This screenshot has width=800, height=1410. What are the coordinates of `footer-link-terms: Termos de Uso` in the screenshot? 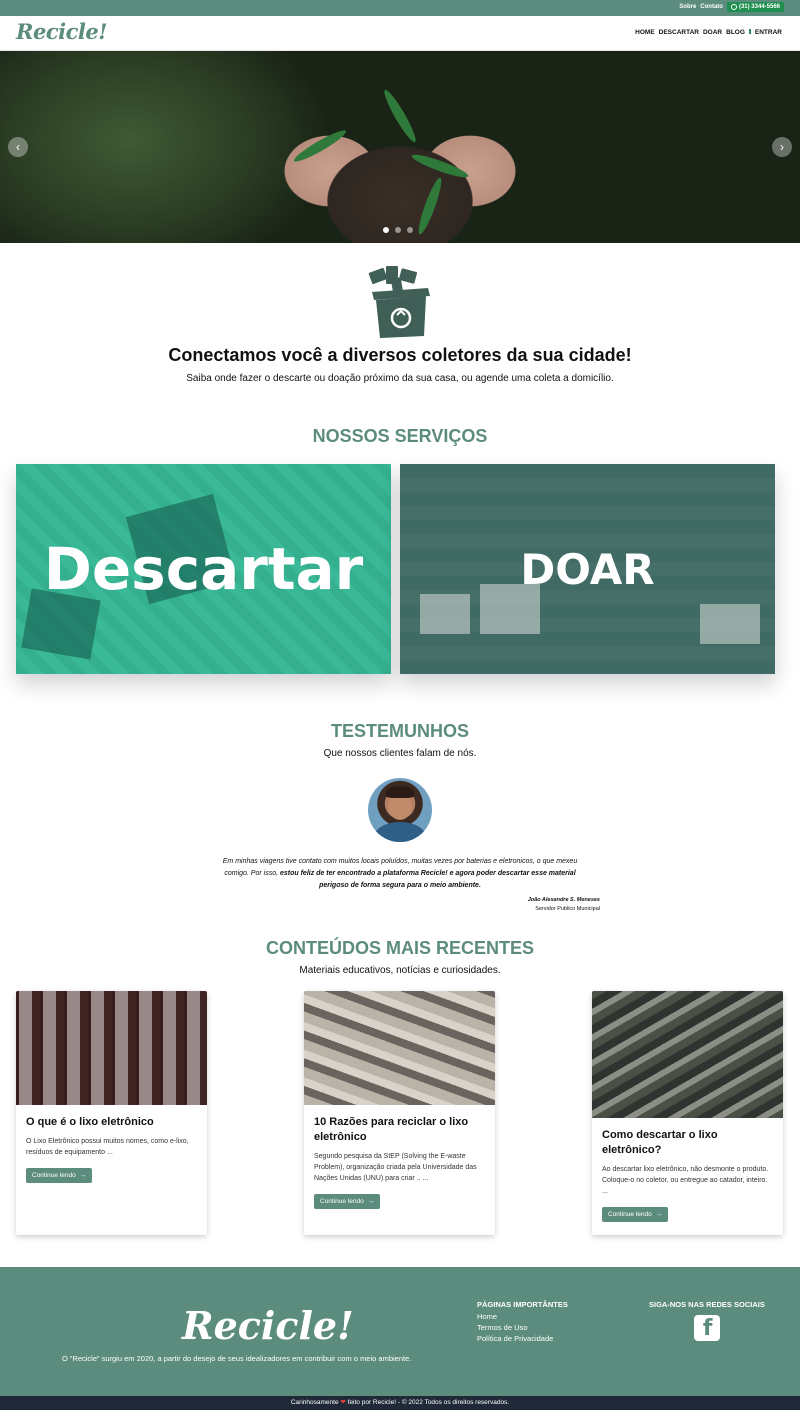 It's located at (522, 1327).